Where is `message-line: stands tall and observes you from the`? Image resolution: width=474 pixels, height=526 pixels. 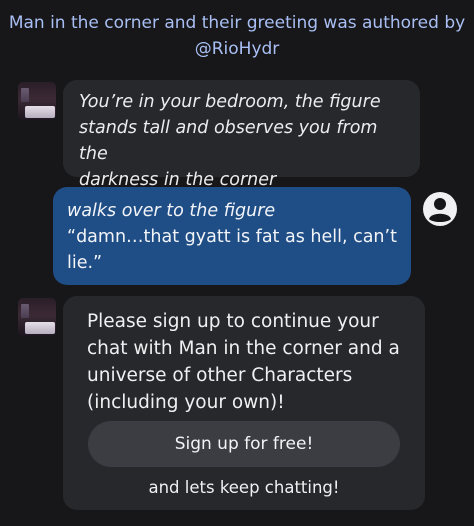 message-line: stands tall and observes you from the is located at coordinates (228, 141).